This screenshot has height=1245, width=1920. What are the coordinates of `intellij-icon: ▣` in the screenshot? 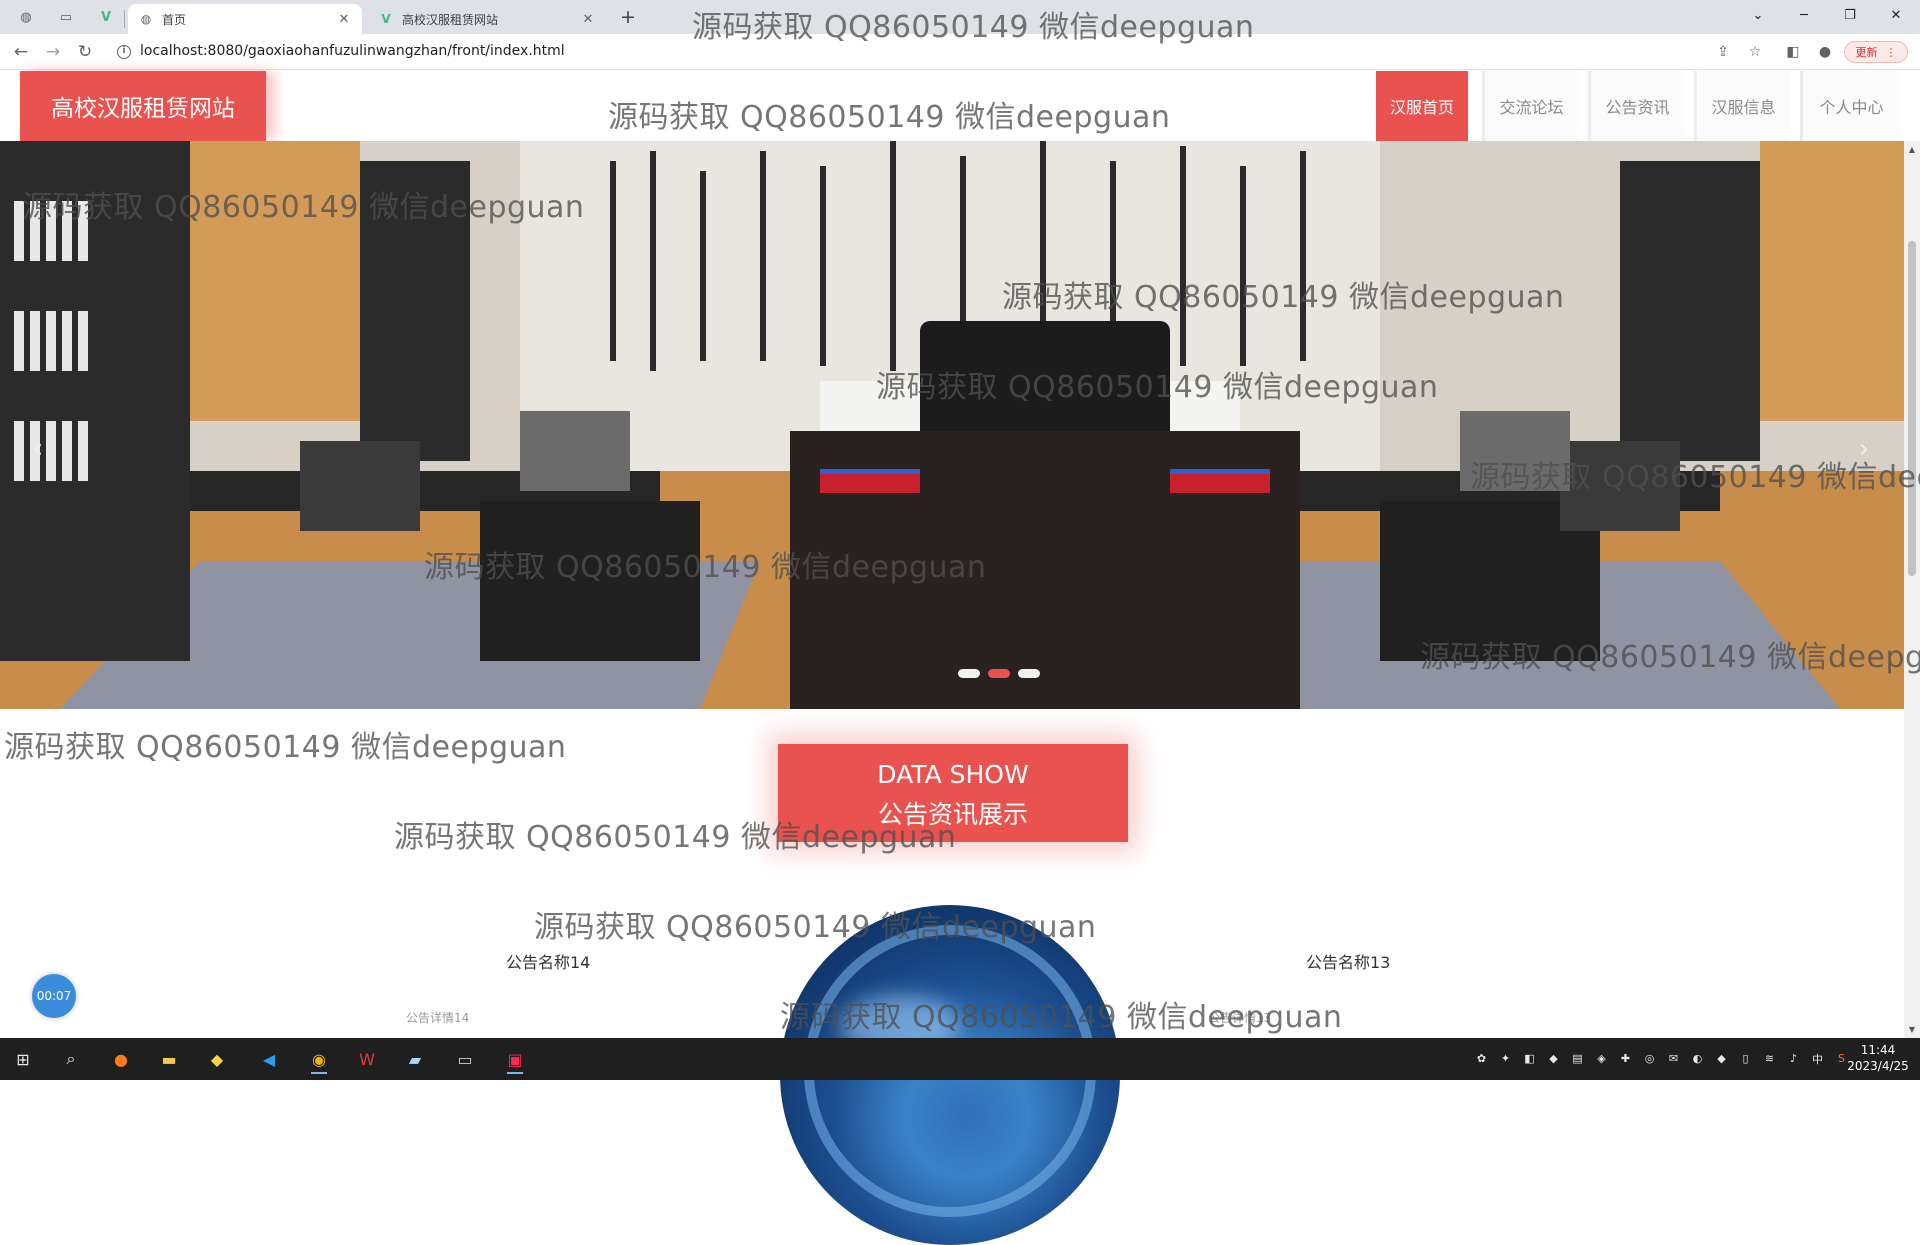 It's located at (515, 1059).